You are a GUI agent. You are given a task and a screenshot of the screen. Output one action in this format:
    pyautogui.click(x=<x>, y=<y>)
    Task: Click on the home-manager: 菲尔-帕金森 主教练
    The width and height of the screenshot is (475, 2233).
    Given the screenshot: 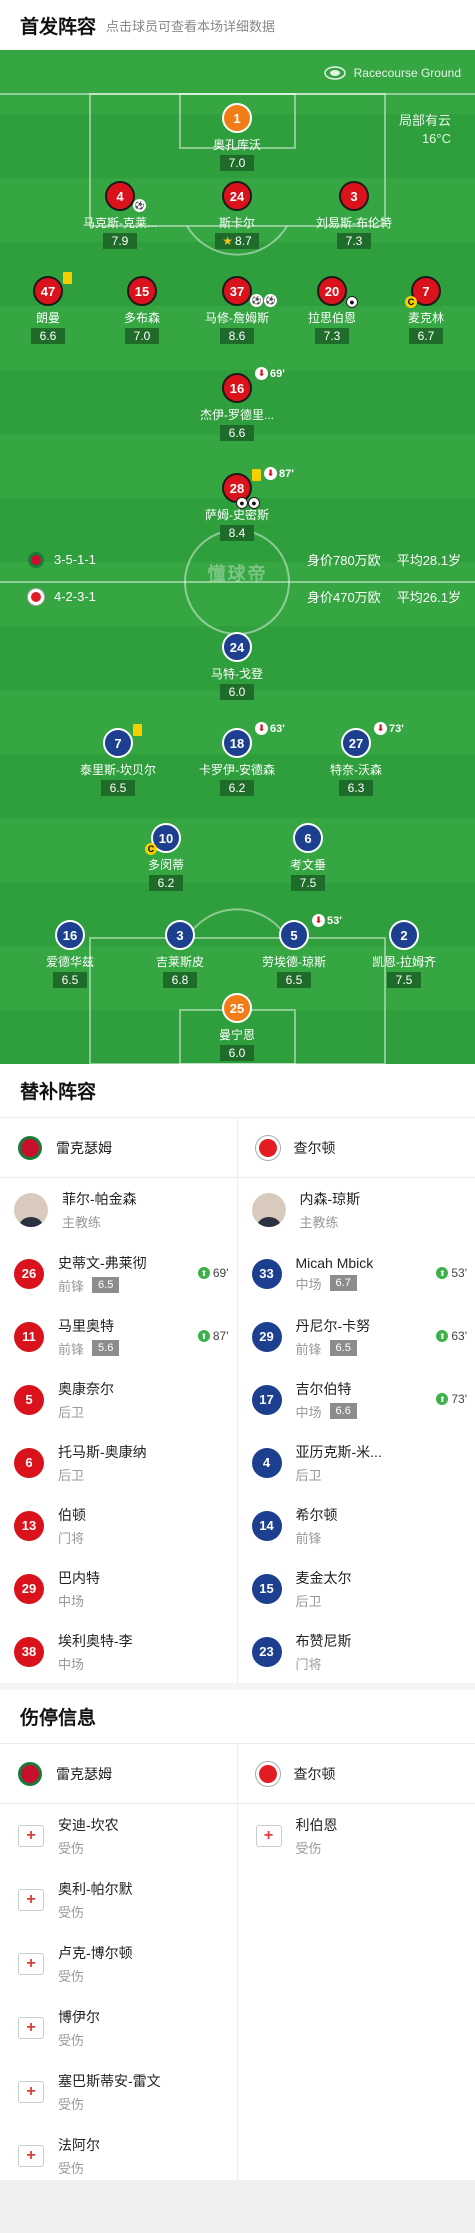 What is the action you would take?
    pyautogui.click(x=118, y=1210)
    